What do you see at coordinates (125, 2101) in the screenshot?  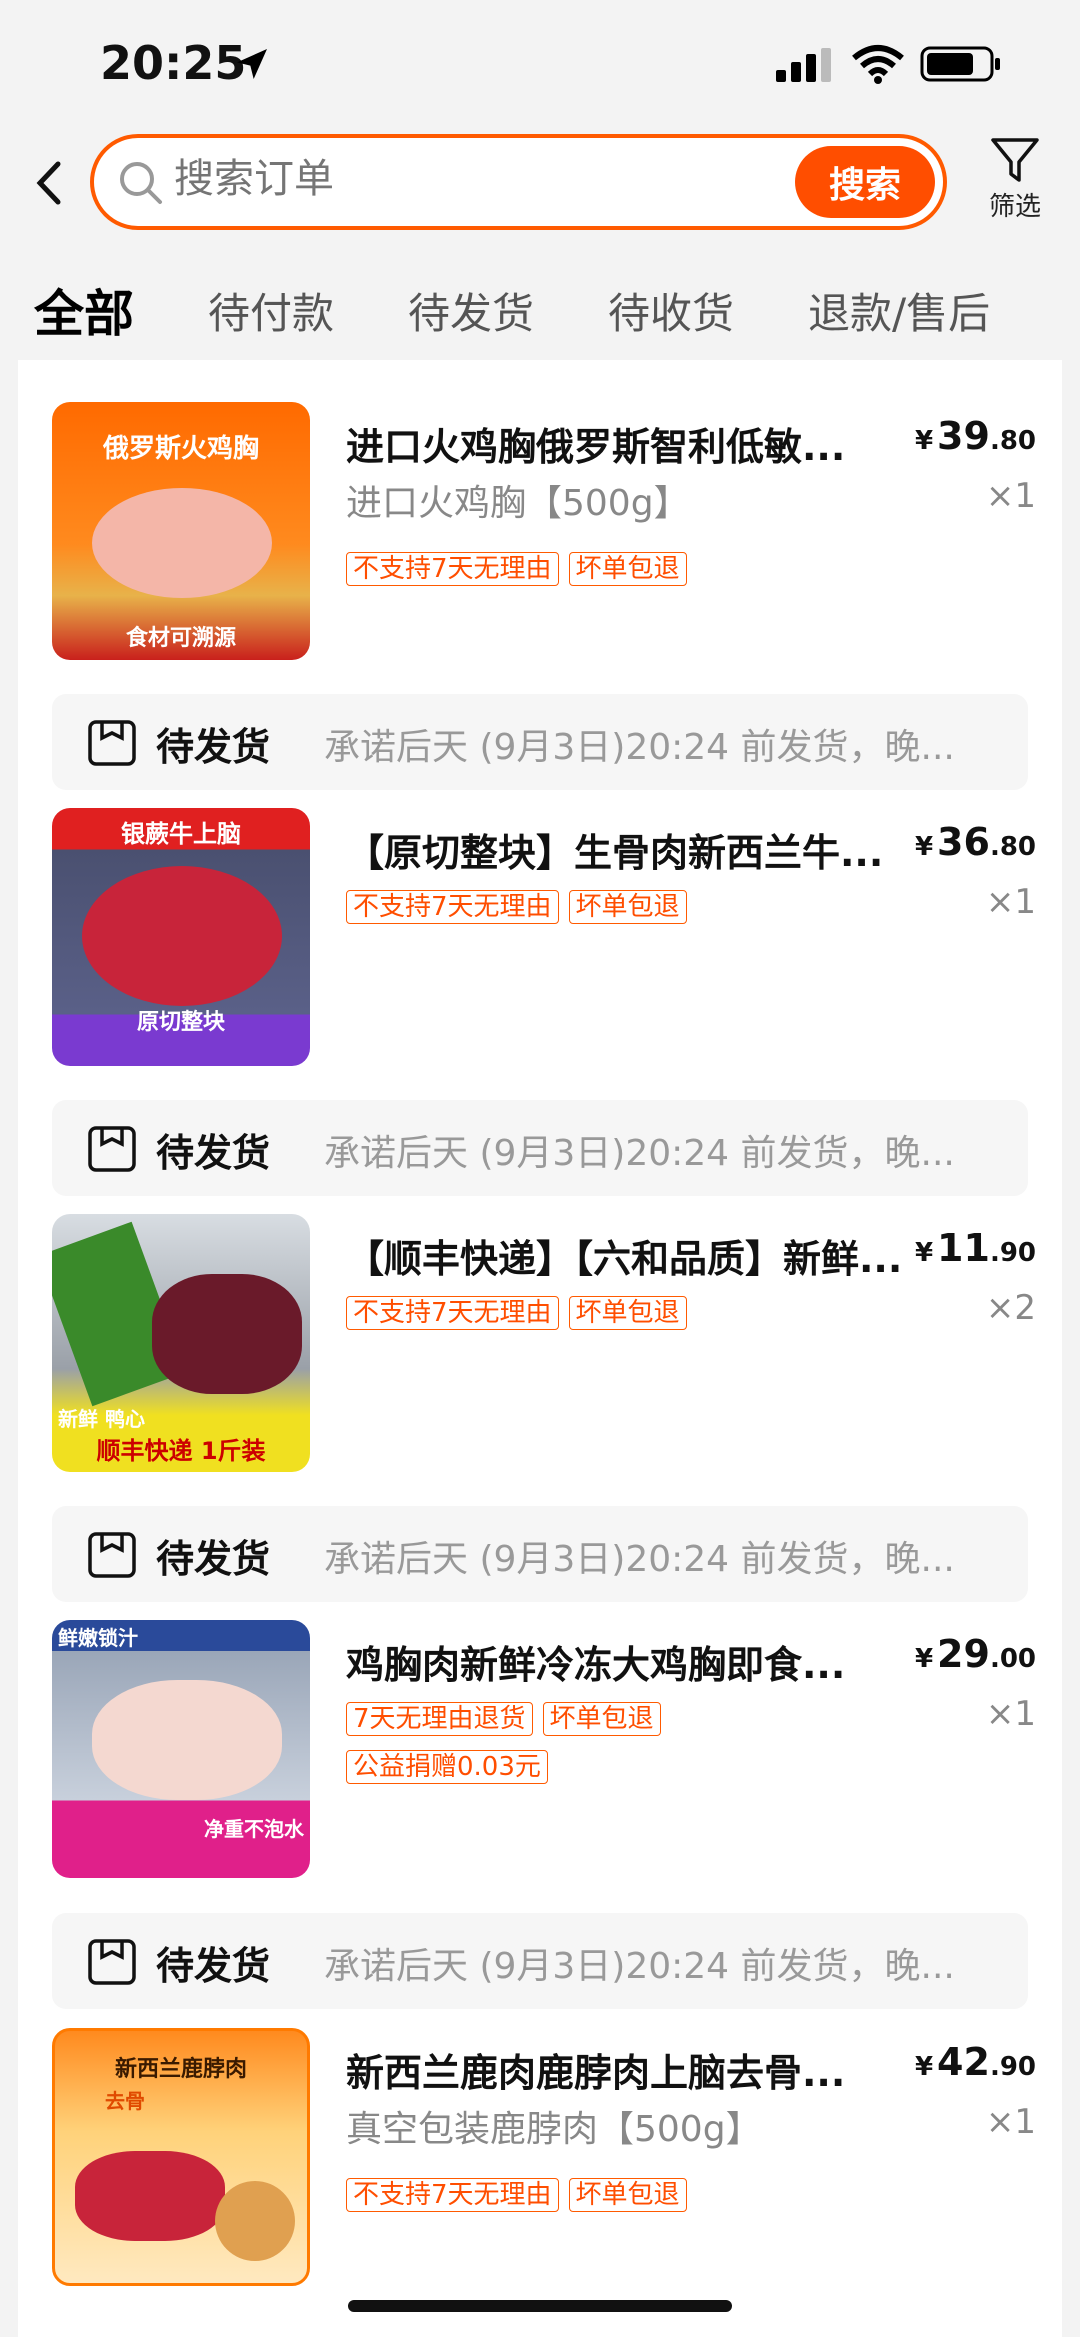 I see `thumbnail-subcaption: 去骨` at bounding box center [125, 2101].